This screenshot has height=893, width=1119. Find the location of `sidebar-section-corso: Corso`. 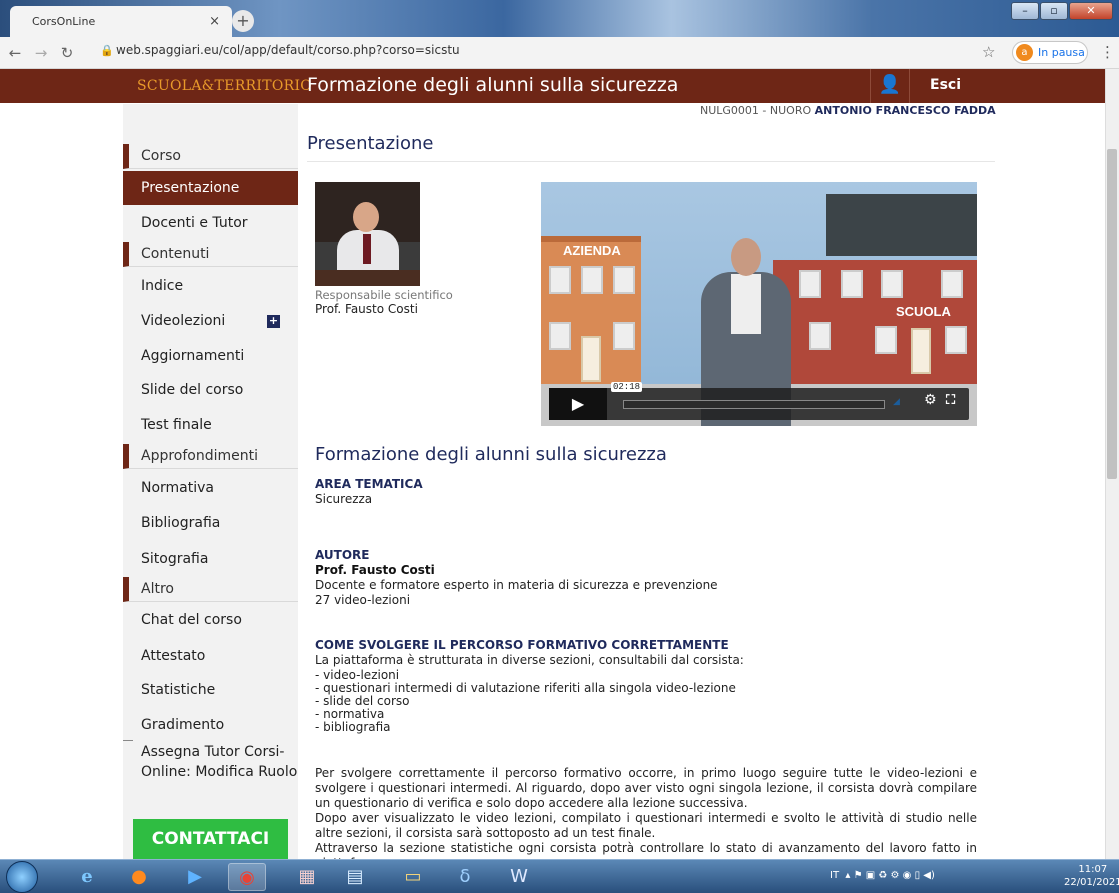

sidebar-section-corso: Corso is located at coordinates (210, 156).